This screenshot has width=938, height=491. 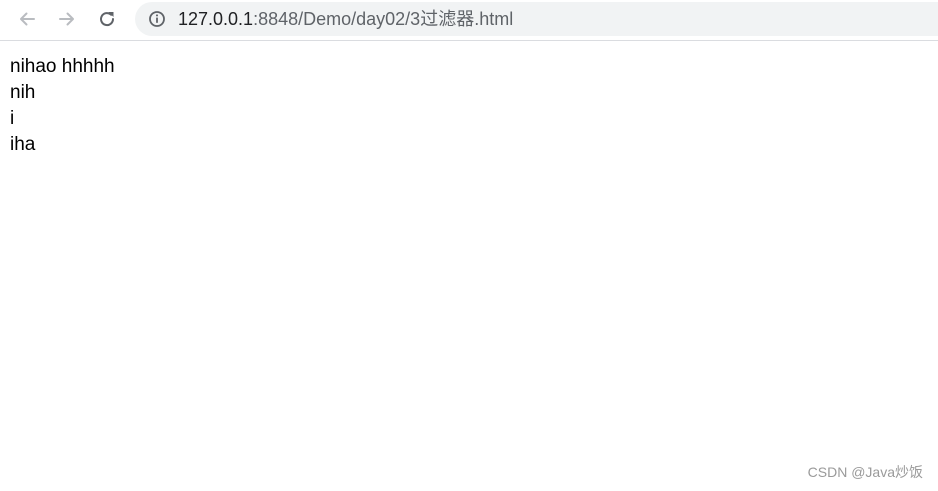 What do you see at coordinates (383, 19) in the screenshot?
I see `url-path: :8848/Demo/day02/3过滤器.html` at bounding box center [383, 19].